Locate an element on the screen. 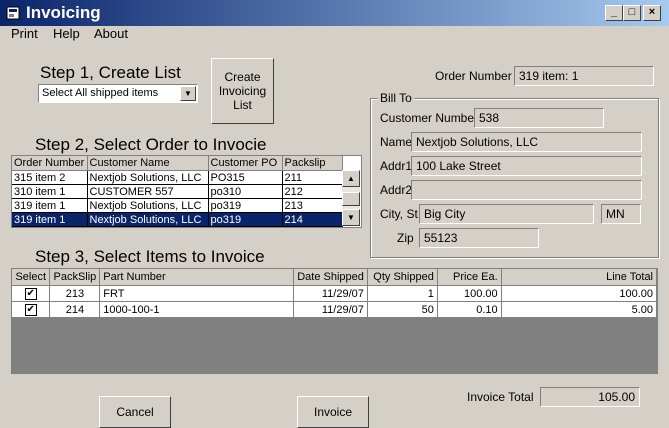  dropdown-arrow-icon: ▼ is located at coordinates (188, 93).